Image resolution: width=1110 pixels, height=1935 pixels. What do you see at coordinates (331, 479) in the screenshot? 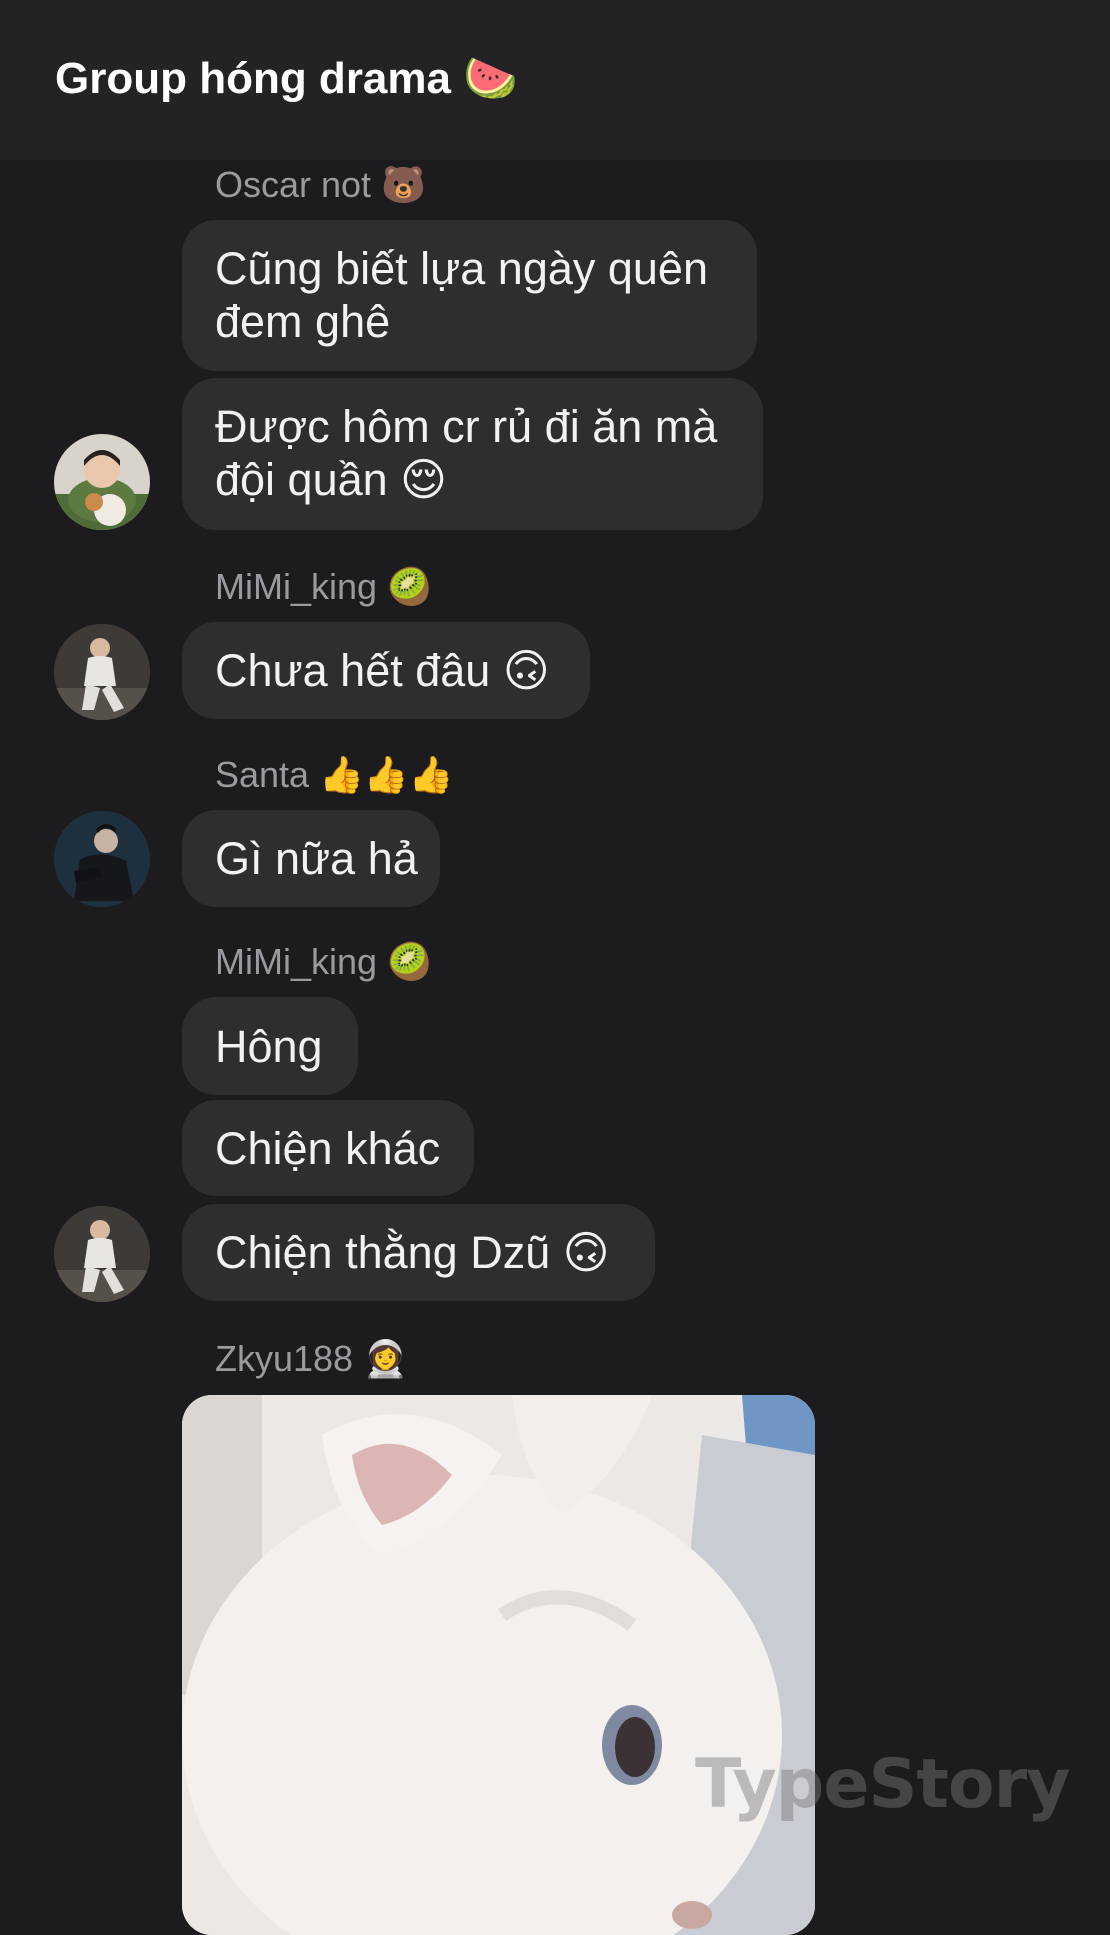
I see `message-line: đội quần 😌` at bounding box center [331, 479].